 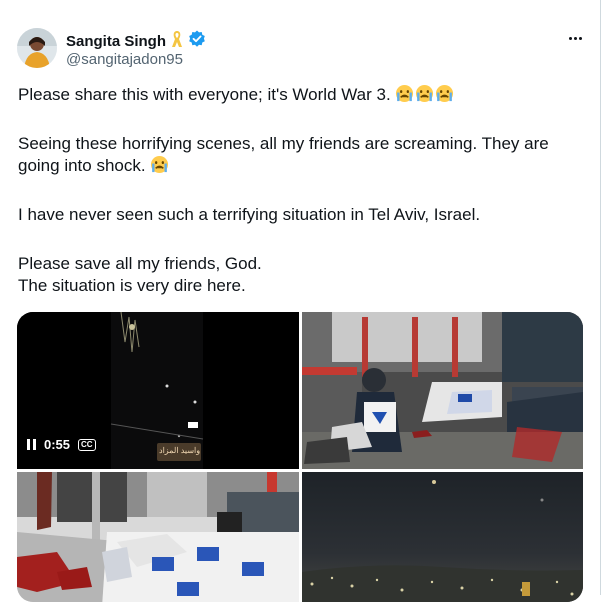 I want to click on sign-text: واسيد المزاد, so click(x=180, y=450).